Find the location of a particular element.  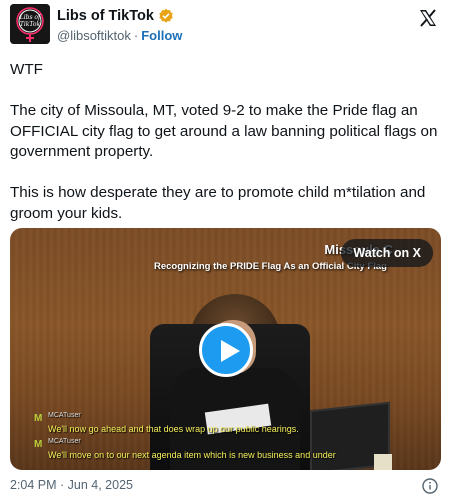

display-name: Libs of TikTok is located at coordinates (105, 16).